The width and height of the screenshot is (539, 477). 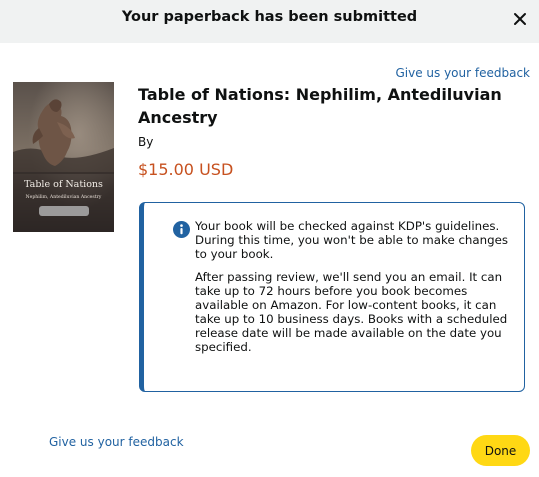 I want to click on cover-subtitle: Nephilim, Antediluvian Ancestry, so click(x=63, y=197).